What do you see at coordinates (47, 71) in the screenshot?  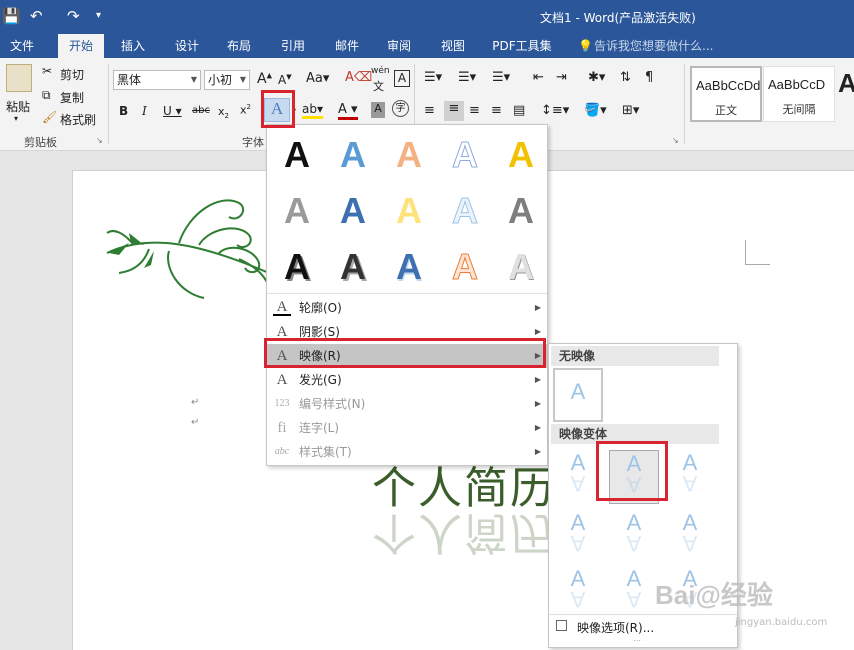 I see `cut-icon: ✂` at bounding box center [47, 71].